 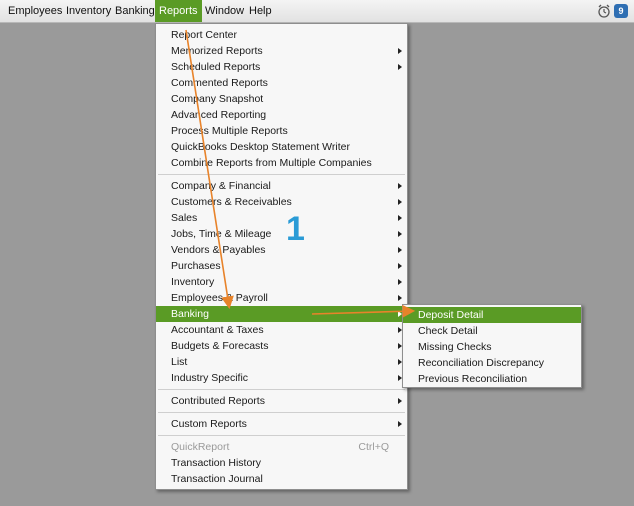 I want to click on menu-banking: Banking, so click(x=135, y=11).